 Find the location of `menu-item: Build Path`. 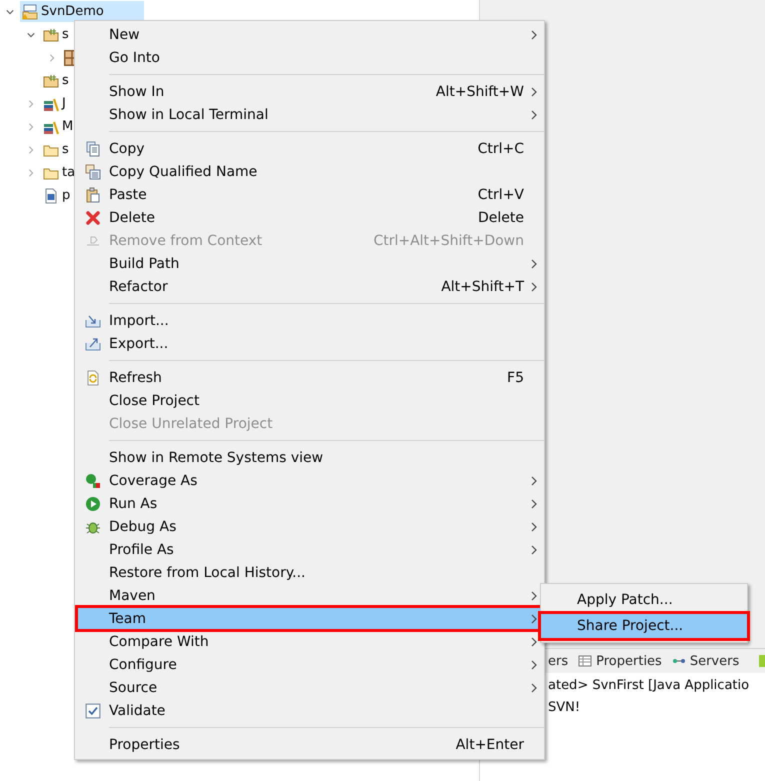

menu-item: Build Path is located at coordinates (310, 263).